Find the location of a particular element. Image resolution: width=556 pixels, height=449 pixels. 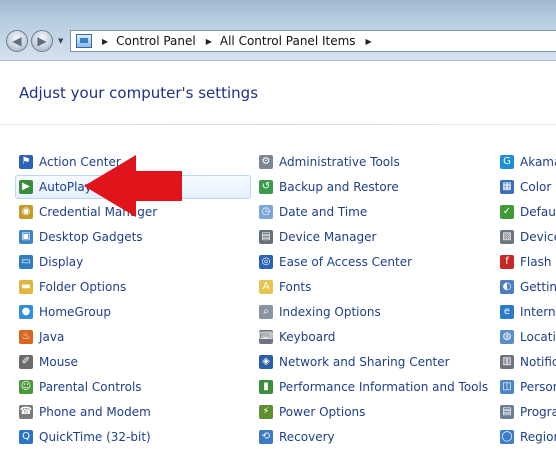

control-panel-item-label: Keyboard is located at coordinates (307, 337).